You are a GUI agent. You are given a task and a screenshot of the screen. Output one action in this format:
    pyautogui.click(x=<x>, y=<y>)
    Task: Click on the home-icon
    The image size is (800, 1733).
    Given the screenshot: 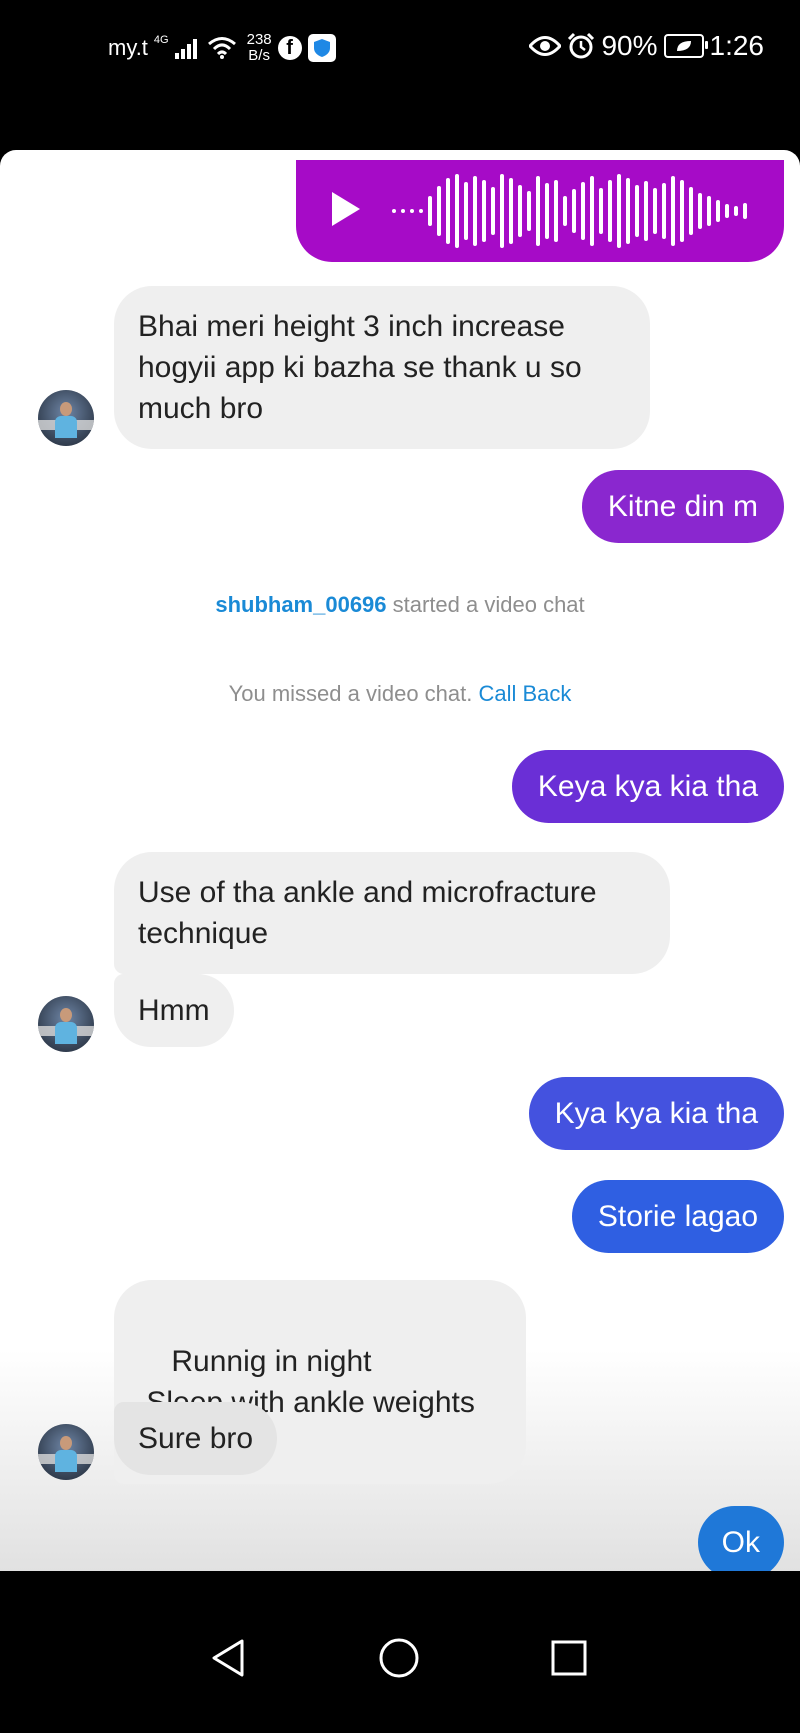 What is the action you would take?
    pyautogui.click(x=399, y=1658)
    